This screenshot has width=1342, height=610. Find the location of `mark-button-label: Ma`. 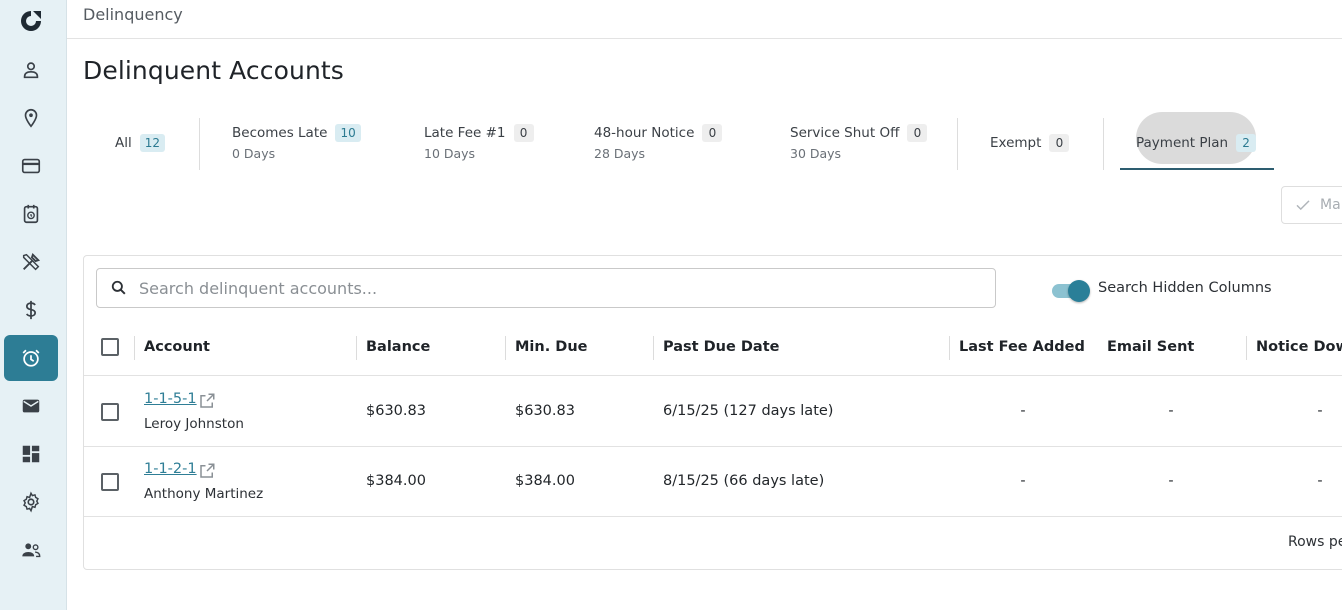

mark-button-label: Ma is located at coordinates (1330, 205).